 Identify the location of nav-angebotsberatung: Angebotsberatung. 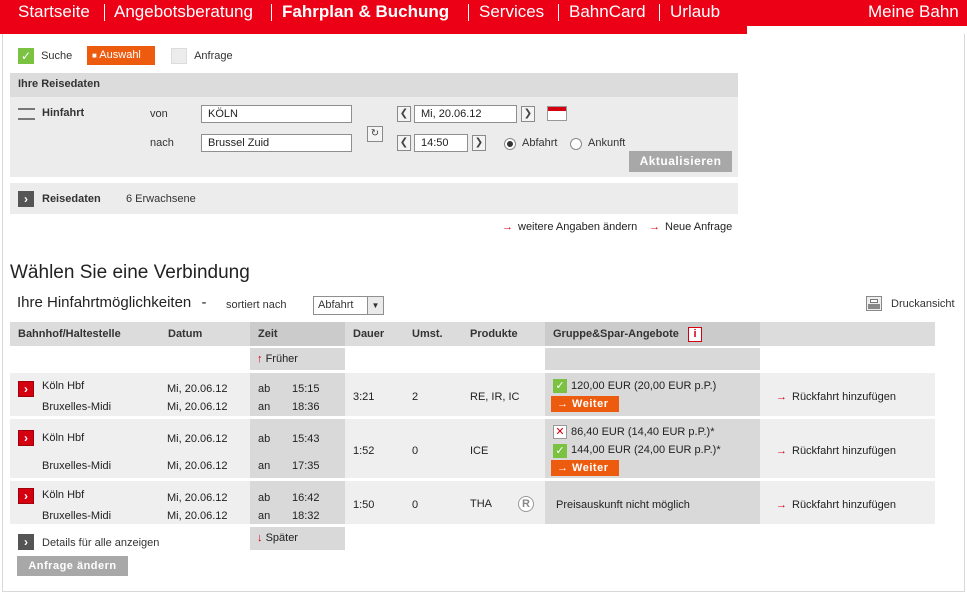
(183, 13).